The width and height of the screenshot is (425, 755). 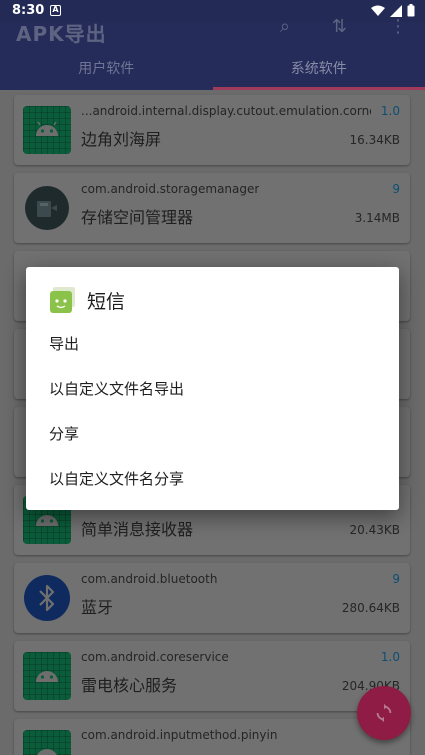 I want to click on refresh-icon, so click(x=384, y=713).